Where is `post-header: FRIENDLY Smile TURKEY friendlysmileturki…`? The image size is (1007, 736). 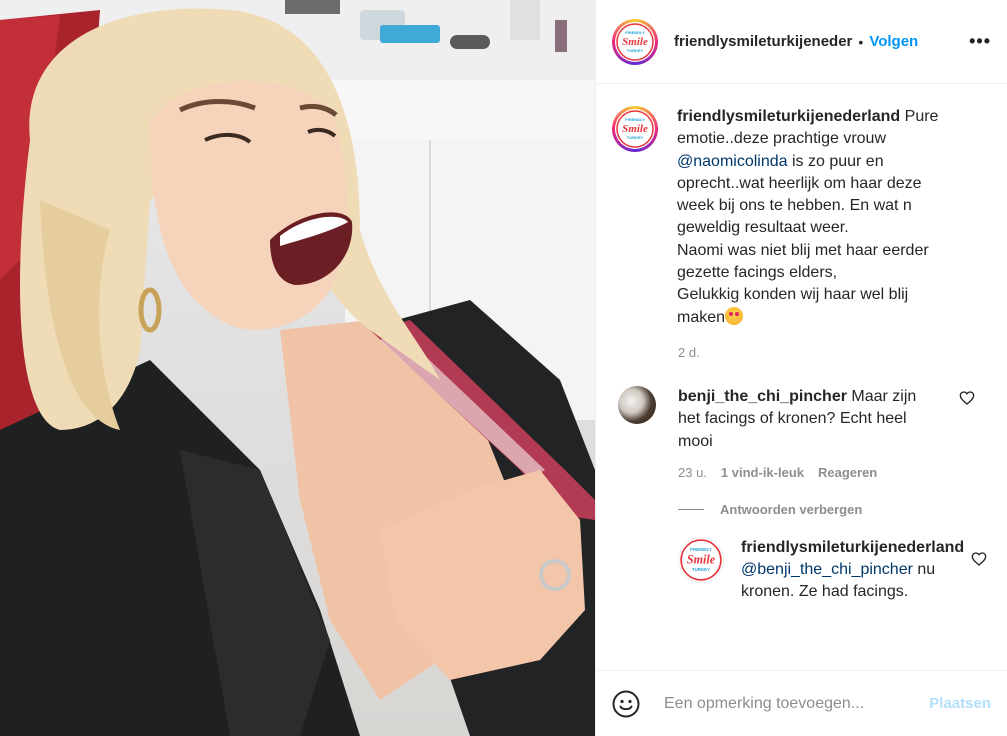 post-header: FRIENDLY Smile TURKEY friendlysmileturki… is located at coordinates (801, 42).